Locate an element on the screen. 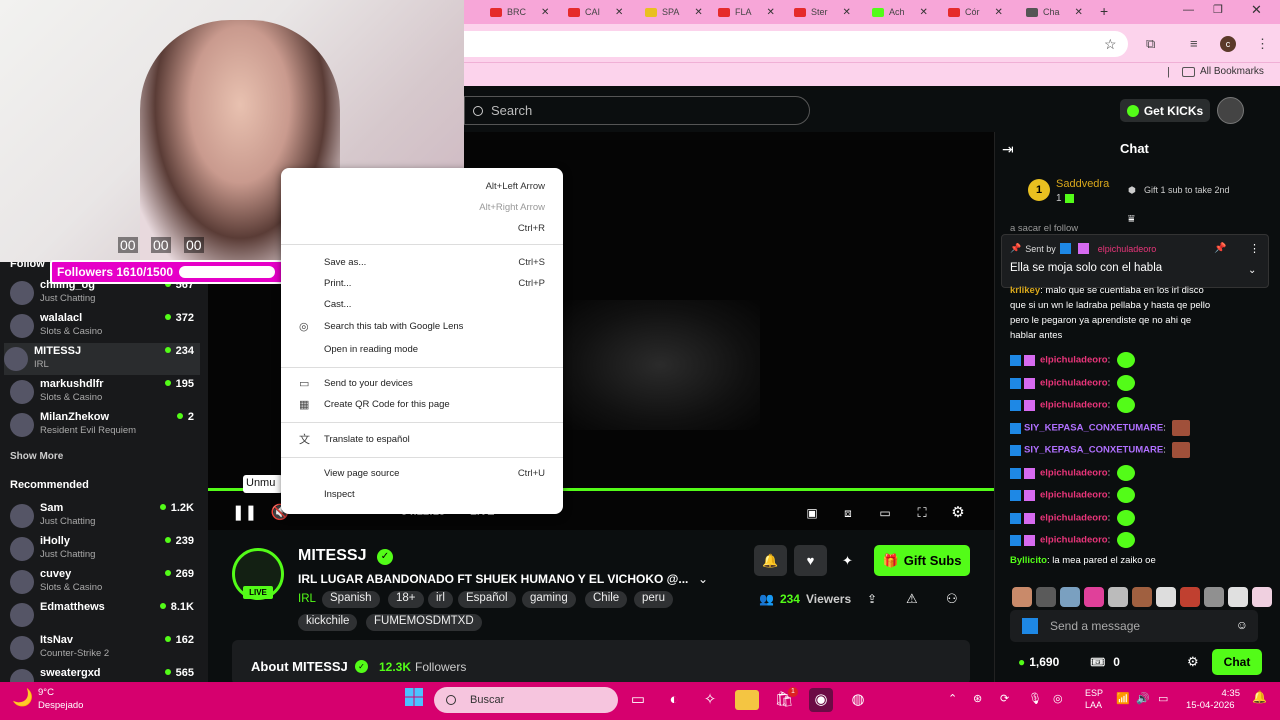 The height and width of the screenshot is (720, 1280). context-menu-item: Alt+Left Arrow is located at coordinates (422, 186).